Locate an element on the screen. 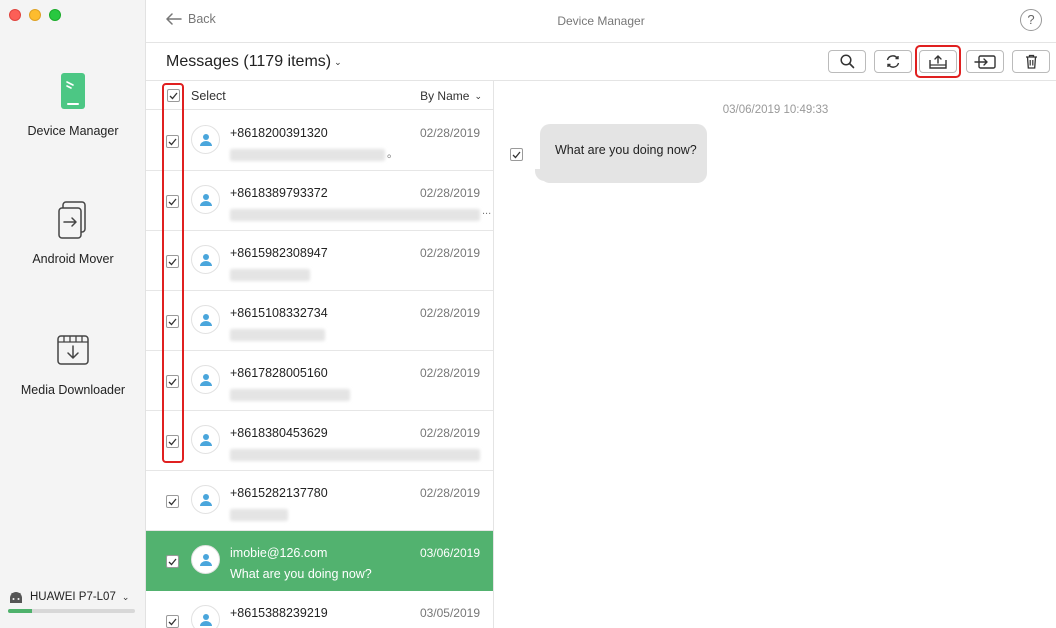 The height and width of the screenshot is (628, 1056). contact-name: +8615282137780 is located at coordinates (279, 493).